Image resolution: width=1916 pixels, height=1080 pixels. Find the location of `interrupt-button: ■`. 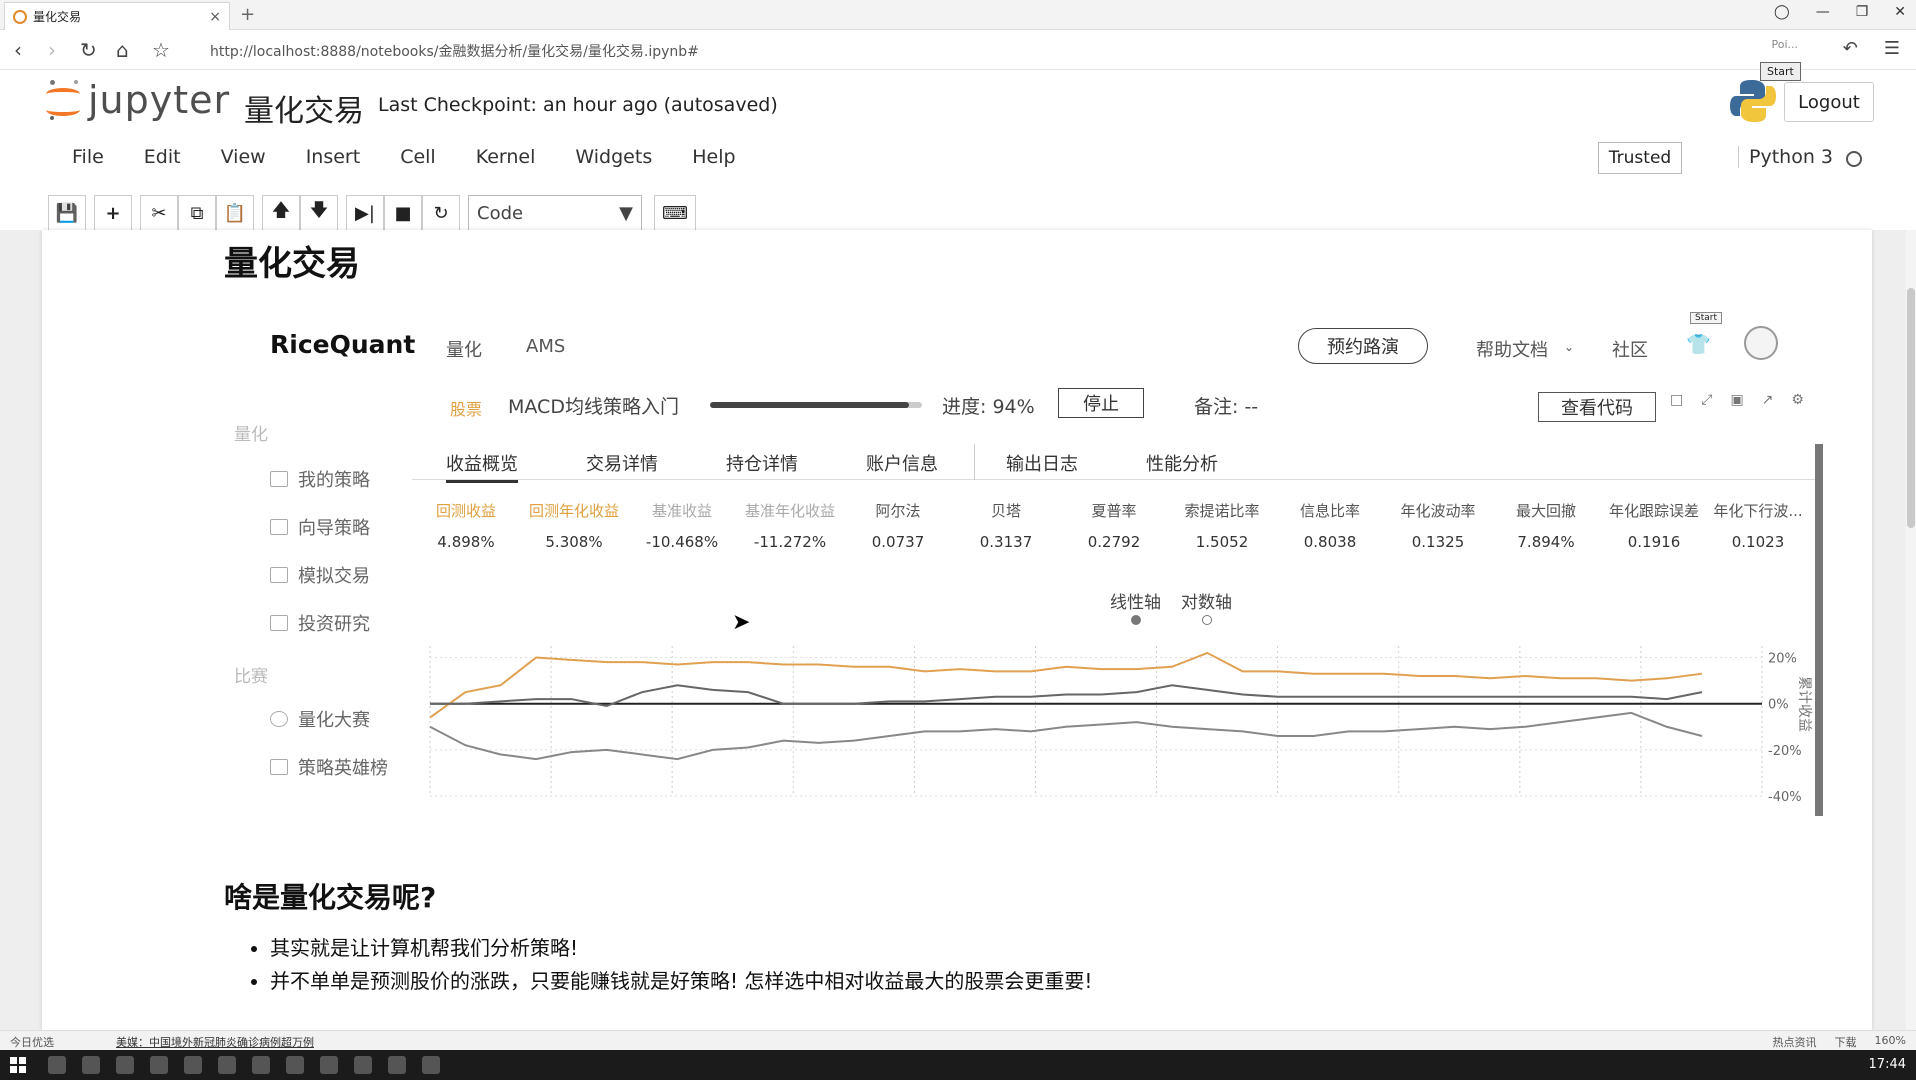

interrupt-button: ■ is located at coordinates (403, 213).